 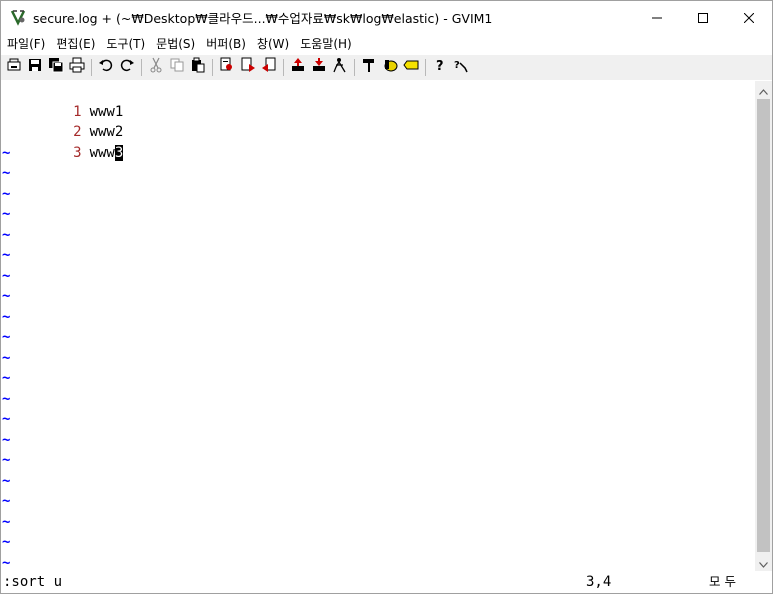 I want to click on replace-icon, so click(x=227, y=67).